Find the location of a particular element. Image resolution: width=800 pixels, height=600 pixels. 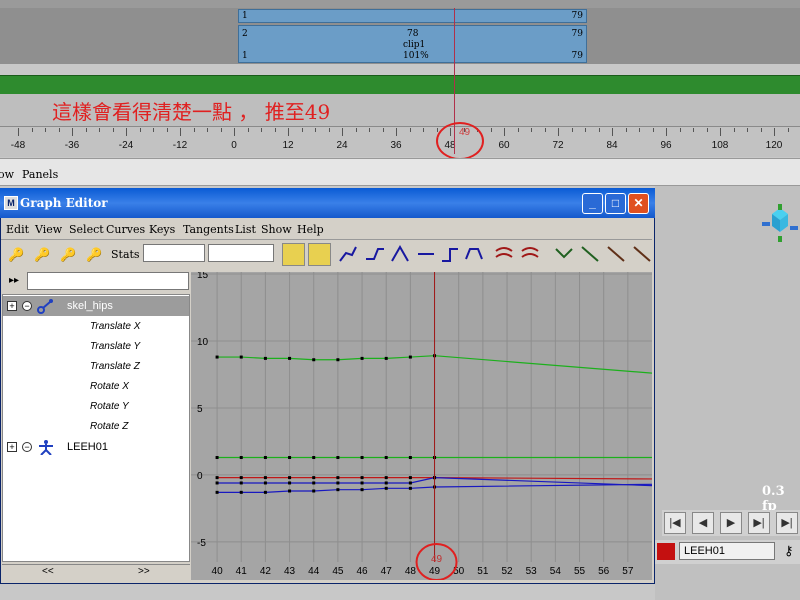

linear-tangent-icon is located at coordinates (400, 253).